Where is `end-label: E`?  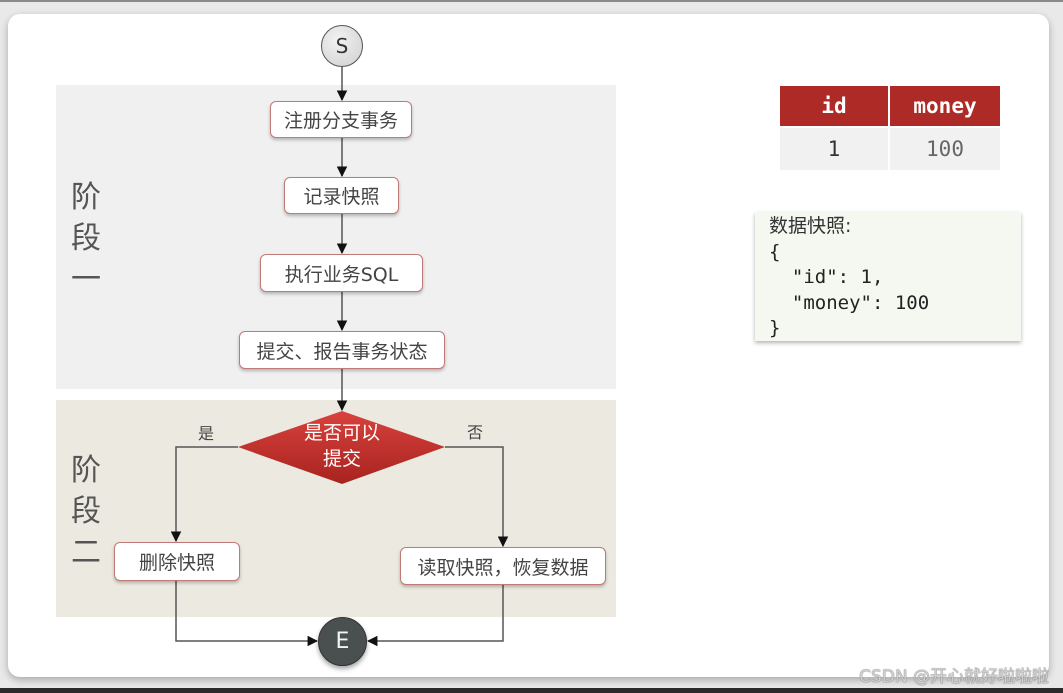 end-label: E is located at coordinates (342, 641).